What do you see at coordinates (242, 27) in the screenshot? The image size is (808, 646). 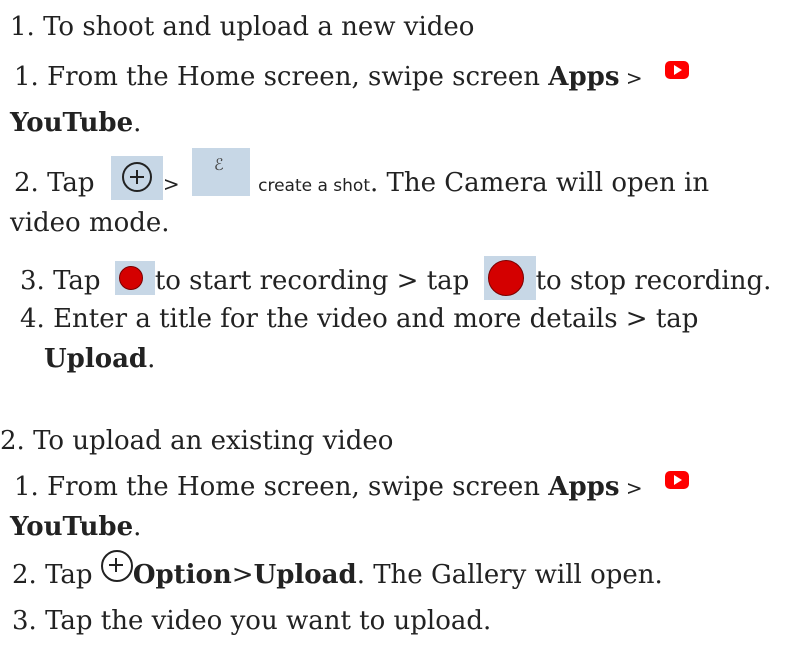 I see `section1-heading: 1. To shoot and upload a new video` at bounding box center [242, 27].